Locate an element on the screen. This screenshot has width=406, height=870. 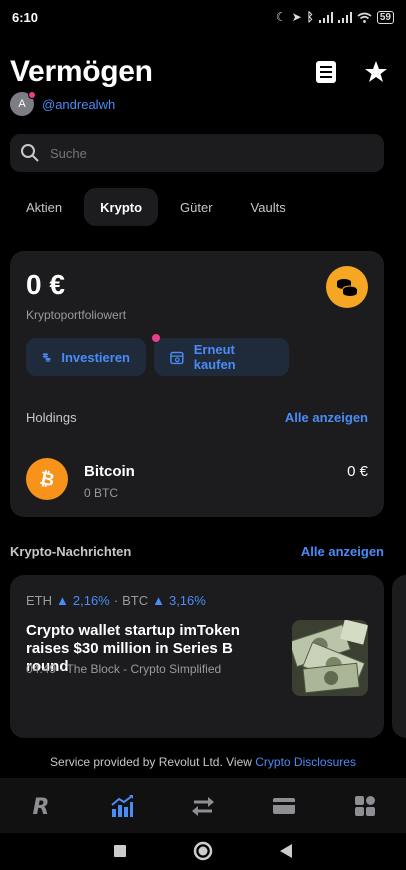
ticker-symbol: BTC is located at coordinates (135, 600).